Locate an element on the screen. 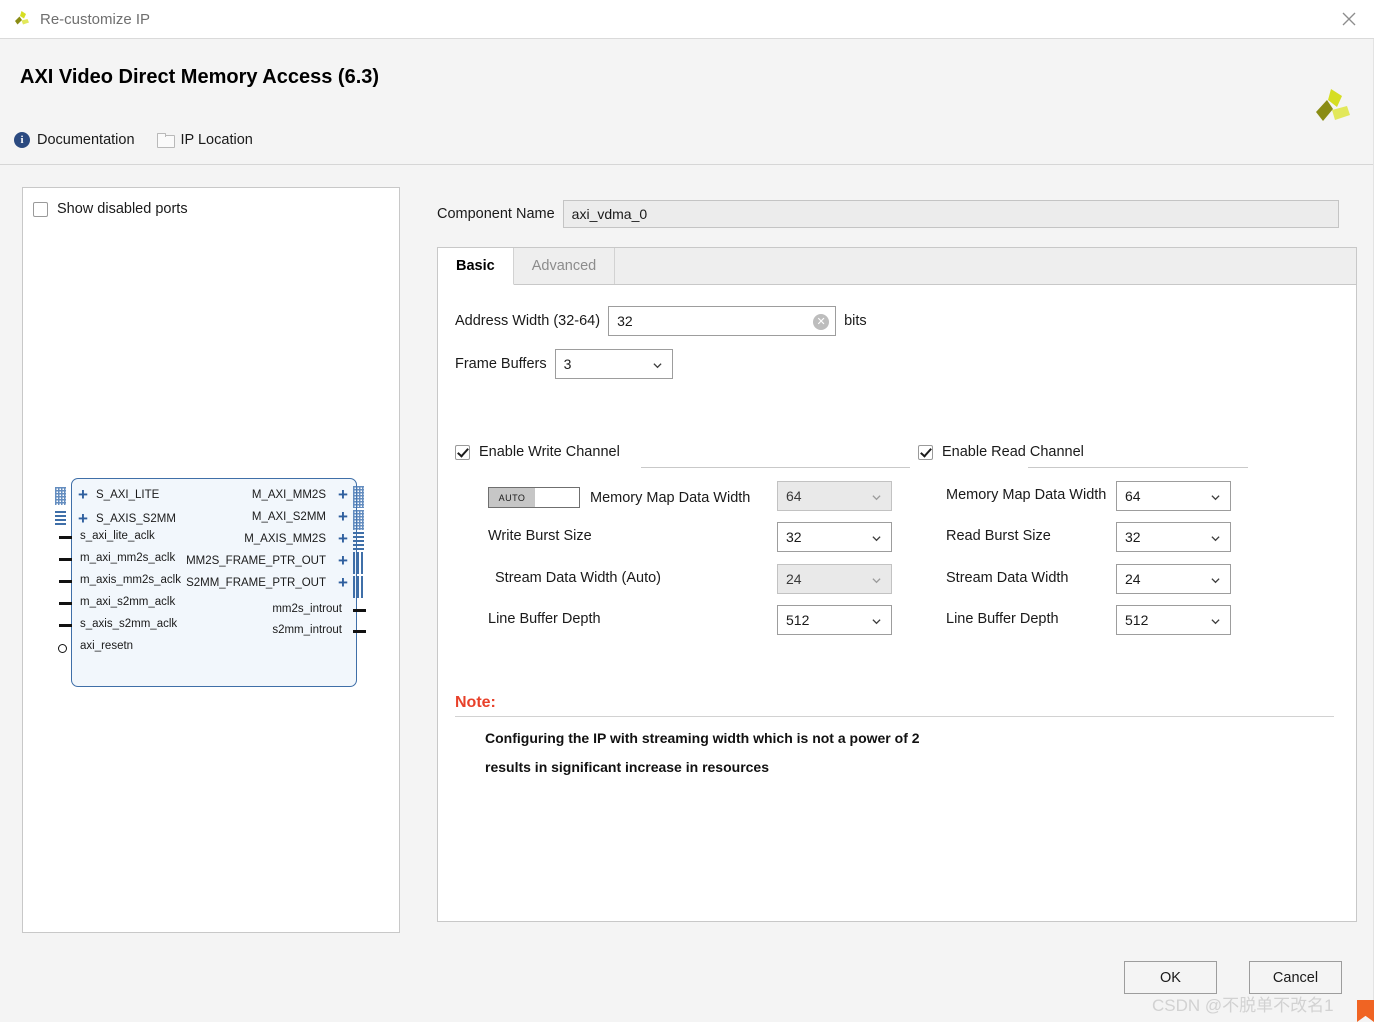  port-label-s2mm-introut: s2mm_introut is located at coordinates (307, 630).